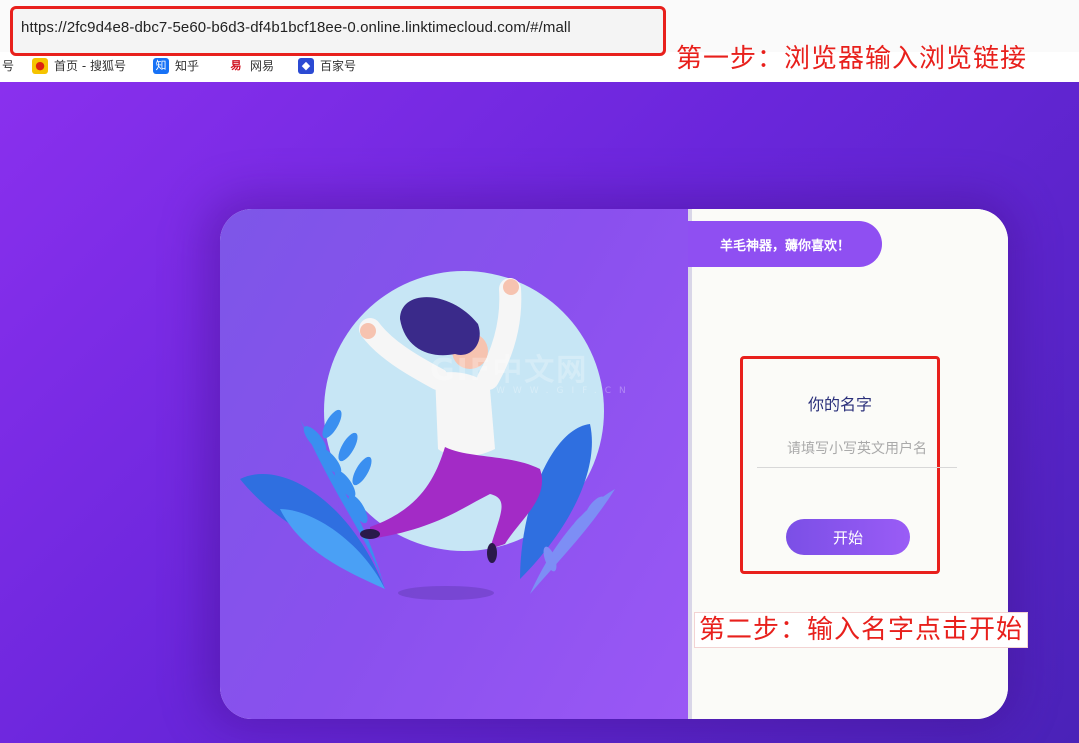  What do you see at coordinates (306, 65) in the screenshot?
I see `baijiahao-icon: ◆` at bounding box center [306, 65].